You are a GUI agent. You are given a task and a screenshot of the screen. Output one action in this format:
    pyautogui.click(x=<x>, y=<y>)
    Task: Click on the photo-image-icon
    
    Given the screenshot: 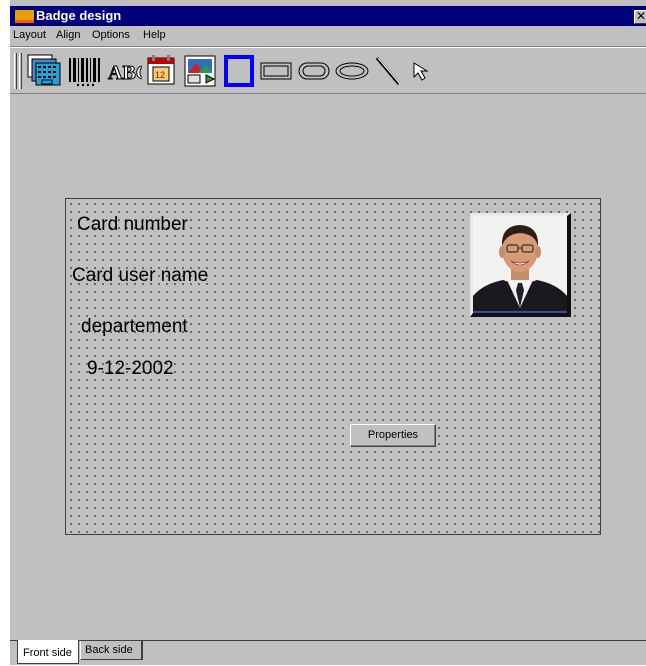 What is the action you would take?
    pyautogui.click(x=201, y=71)
    